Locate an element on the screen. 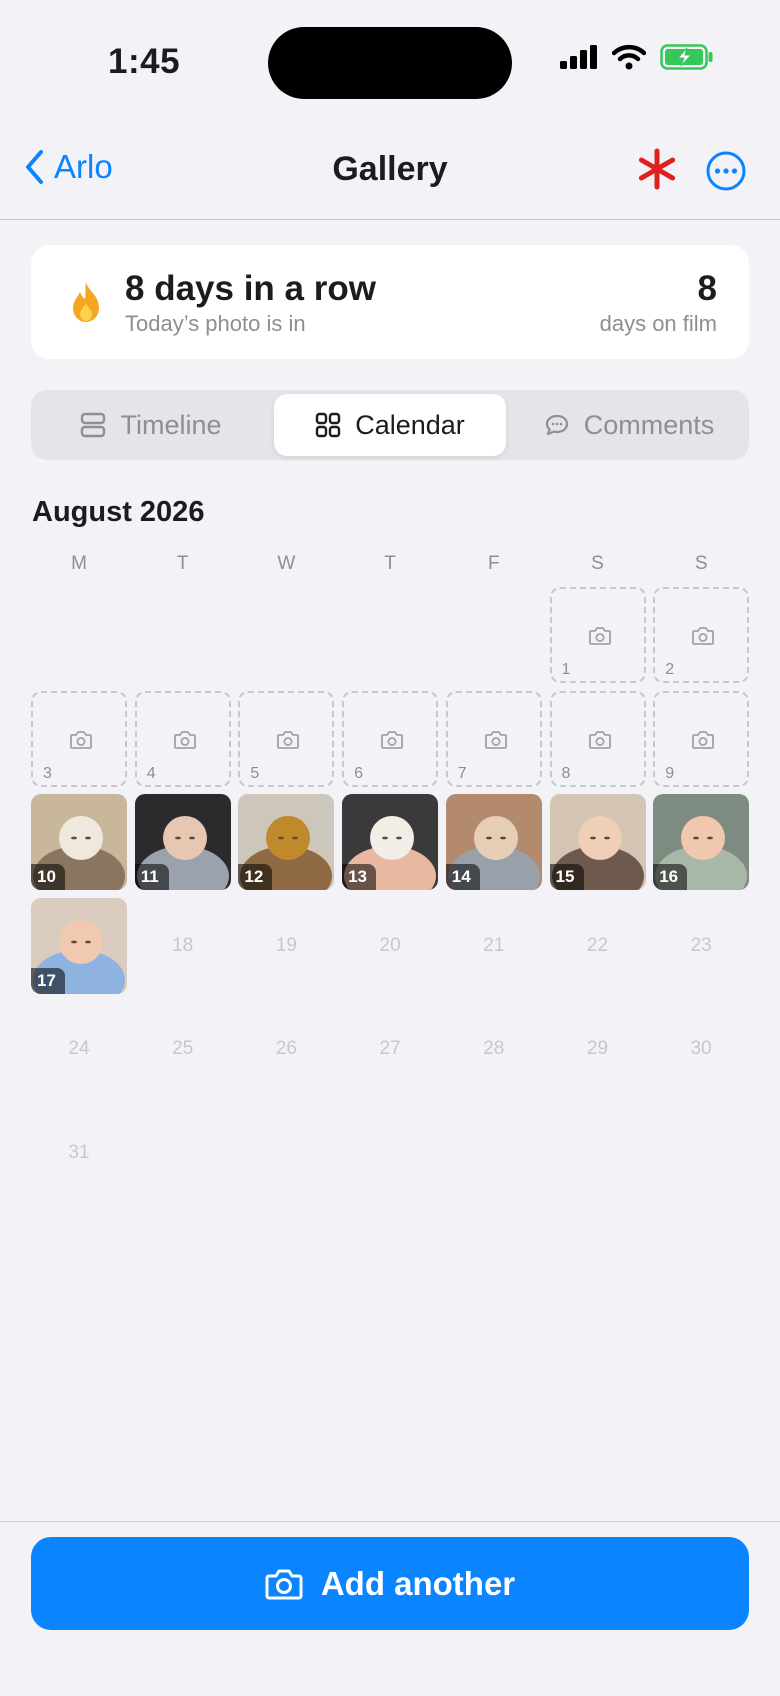  calendar-day-future: 19 is located at coordinates (286, 945).